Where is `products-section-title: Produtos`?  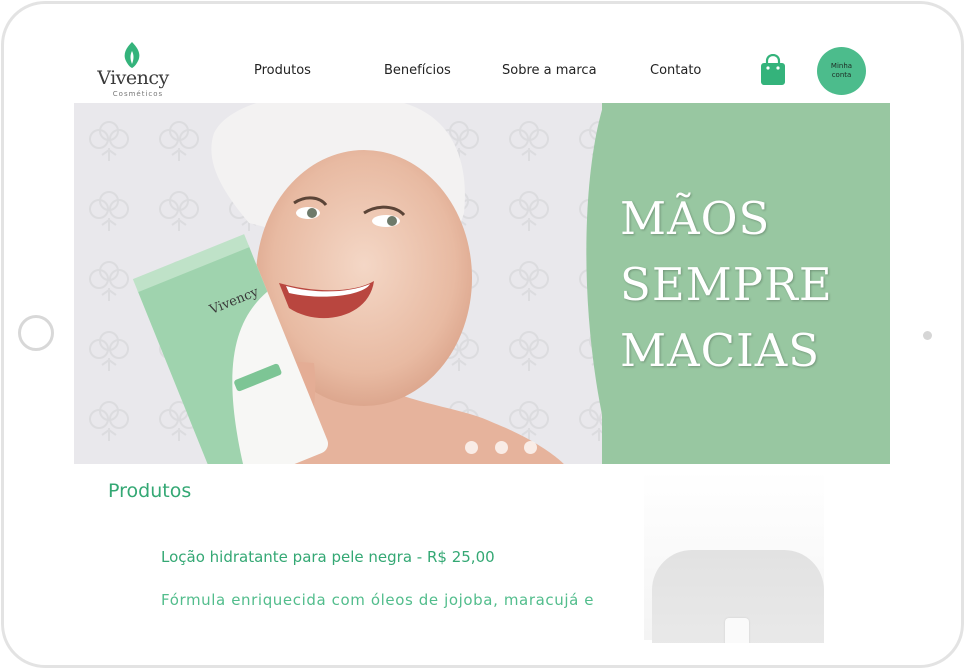
products-section-title: Produtos is located at coordinates (150, 491).